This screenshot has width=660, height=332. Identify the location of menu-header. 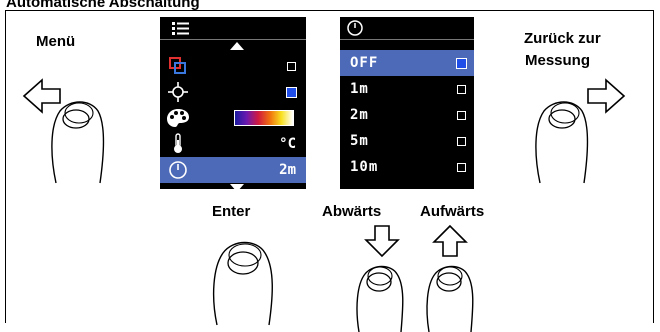
(233, 28).